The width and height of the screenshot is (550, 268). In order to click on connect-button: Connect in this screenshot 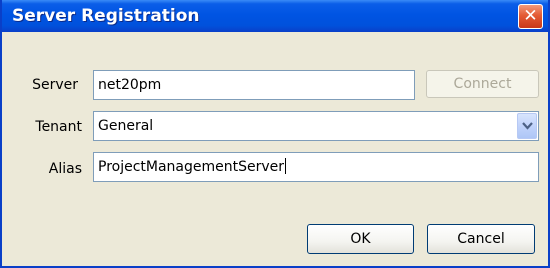, I will do `click(482, 84)`.